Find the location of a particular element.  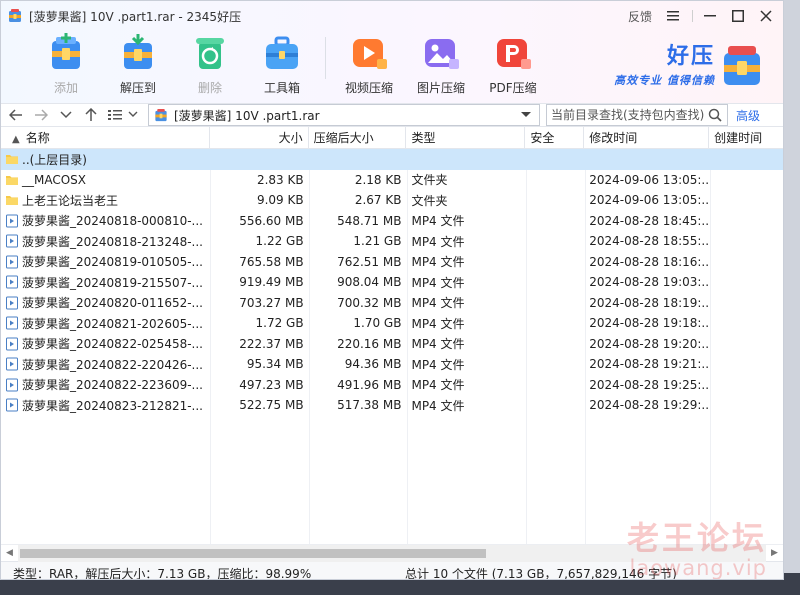

arrow-right-icon is located at coordinates (41, 115).